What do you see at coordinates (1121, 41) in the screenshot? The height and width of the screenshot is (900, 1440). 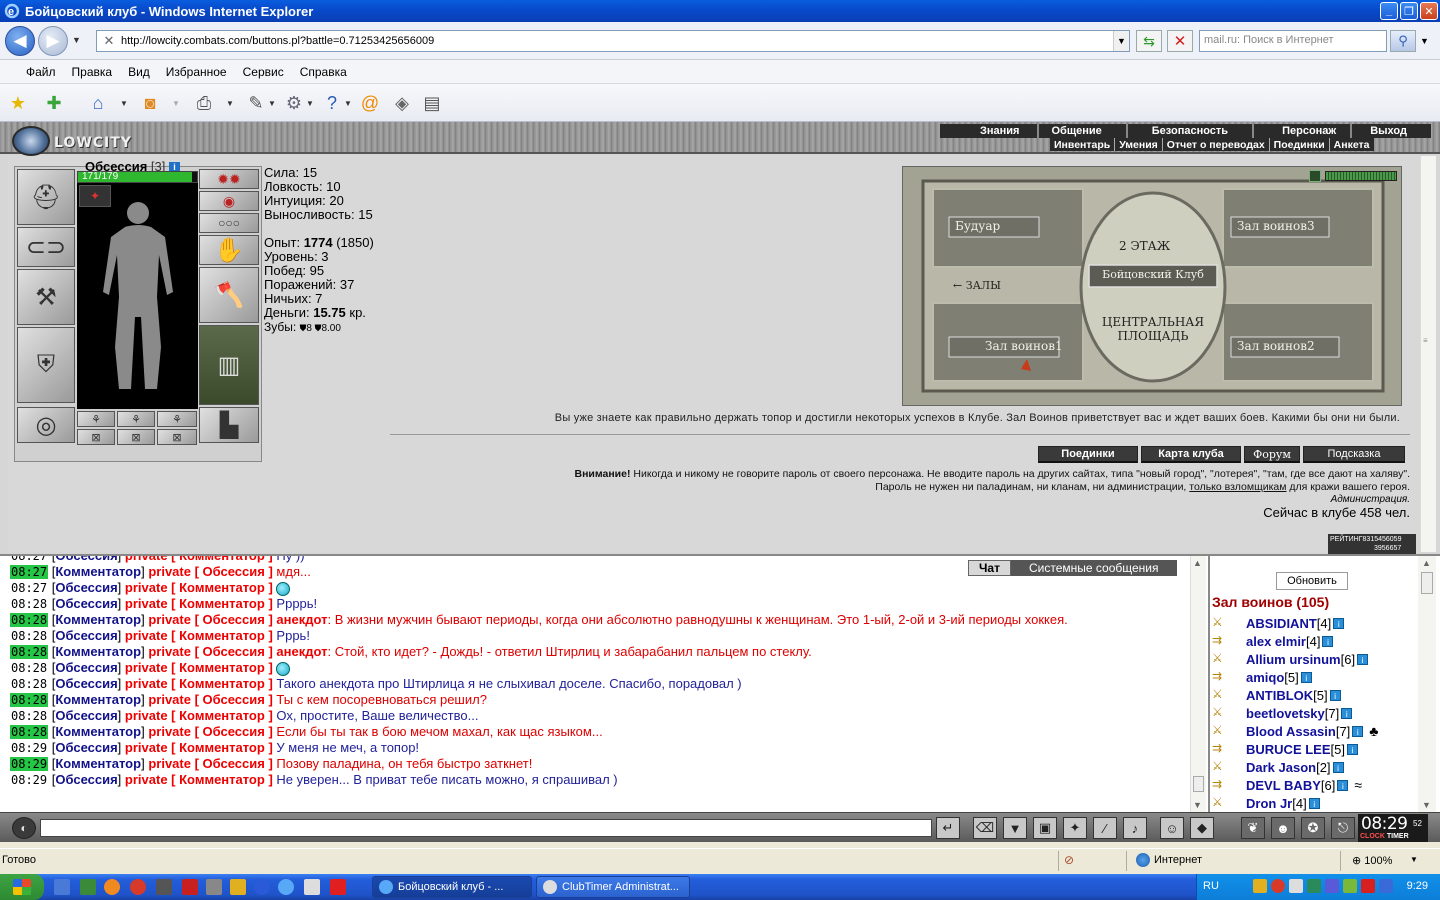 I see `address-dropdown-icon: ▼` at bounding box center [1121, 41].